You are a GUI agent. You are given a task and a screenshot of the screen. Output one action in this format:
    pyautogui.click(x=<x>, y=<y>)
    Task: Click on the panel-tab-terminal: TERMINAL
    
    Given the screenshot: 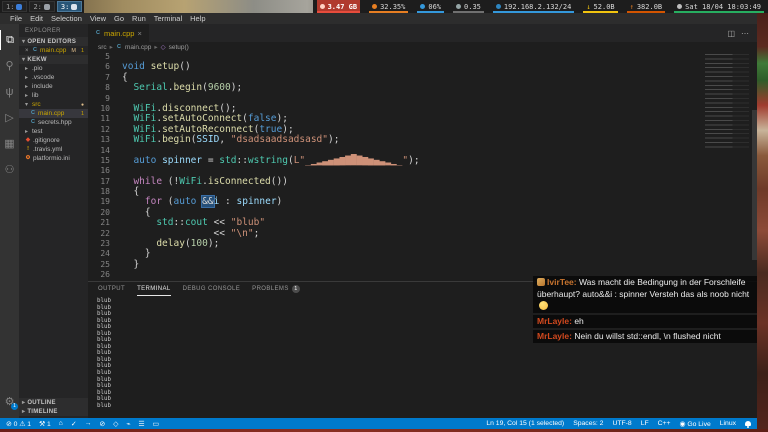 What is the action you would take?
    pyautogui.click(x=154, y=289)
    